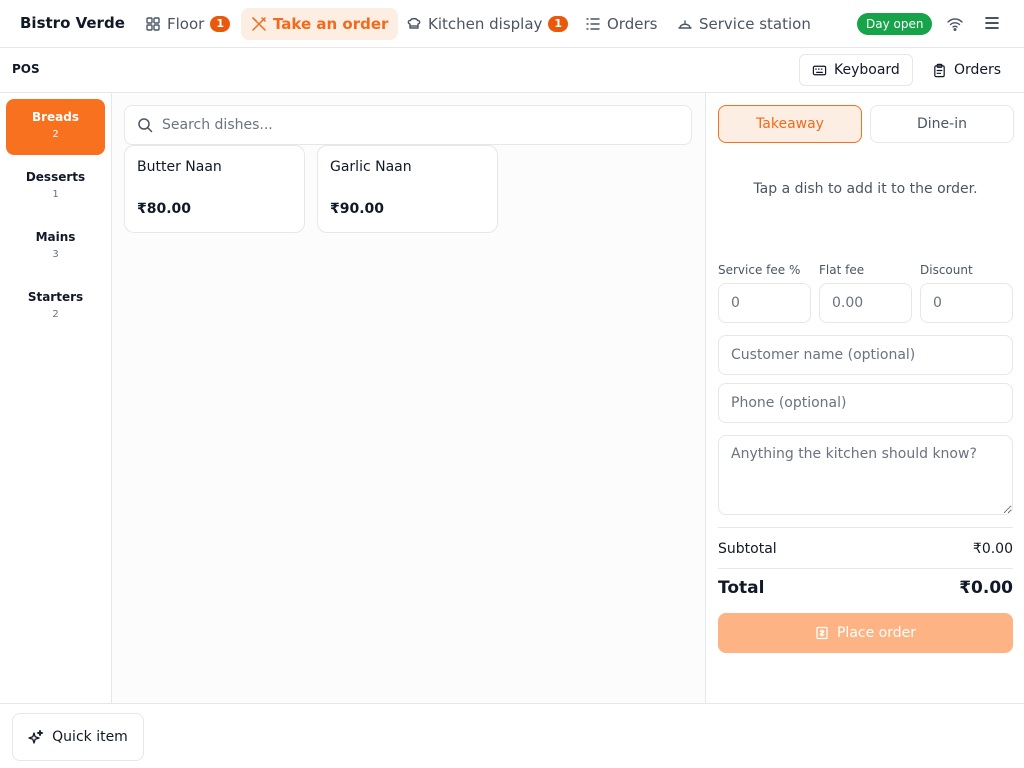 The height and width of the screenshot is (768, 1024). I want to click on footer: Quick item, so click(512, 735).